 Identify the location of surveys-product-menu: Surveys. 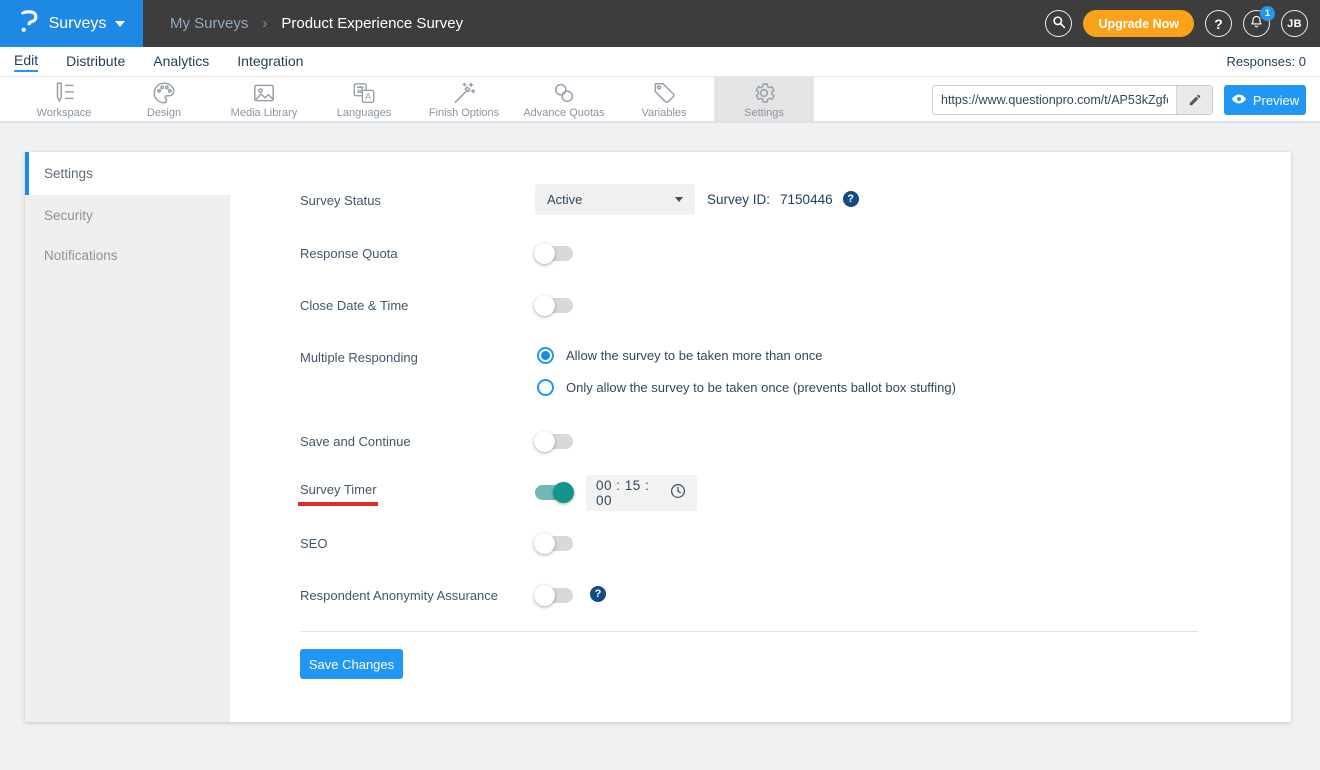
(71, 23).